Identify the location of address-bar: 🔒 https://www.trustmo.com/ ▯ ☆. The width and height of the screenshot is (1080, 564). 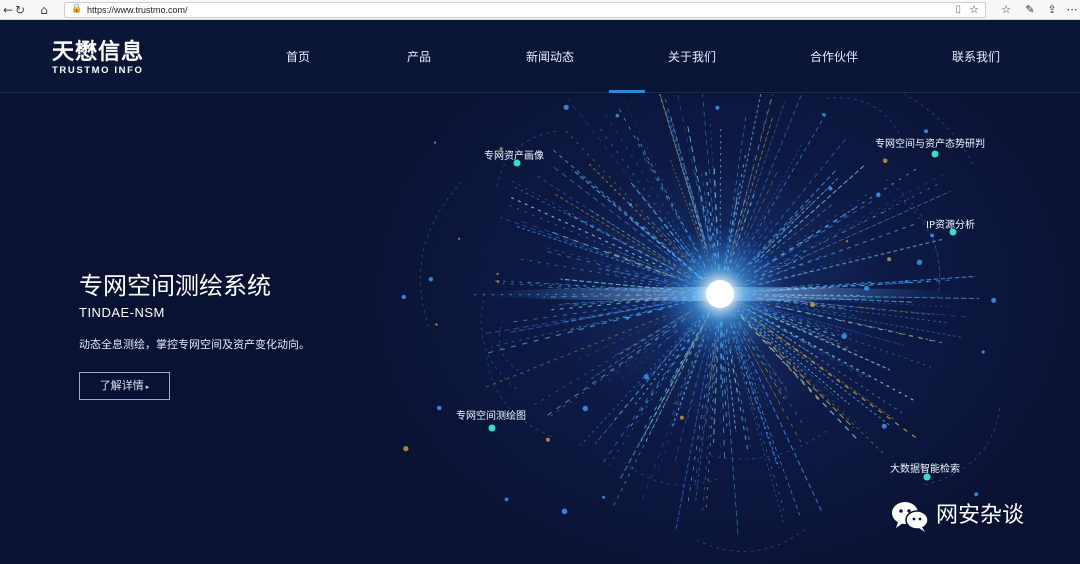
(525, 10).